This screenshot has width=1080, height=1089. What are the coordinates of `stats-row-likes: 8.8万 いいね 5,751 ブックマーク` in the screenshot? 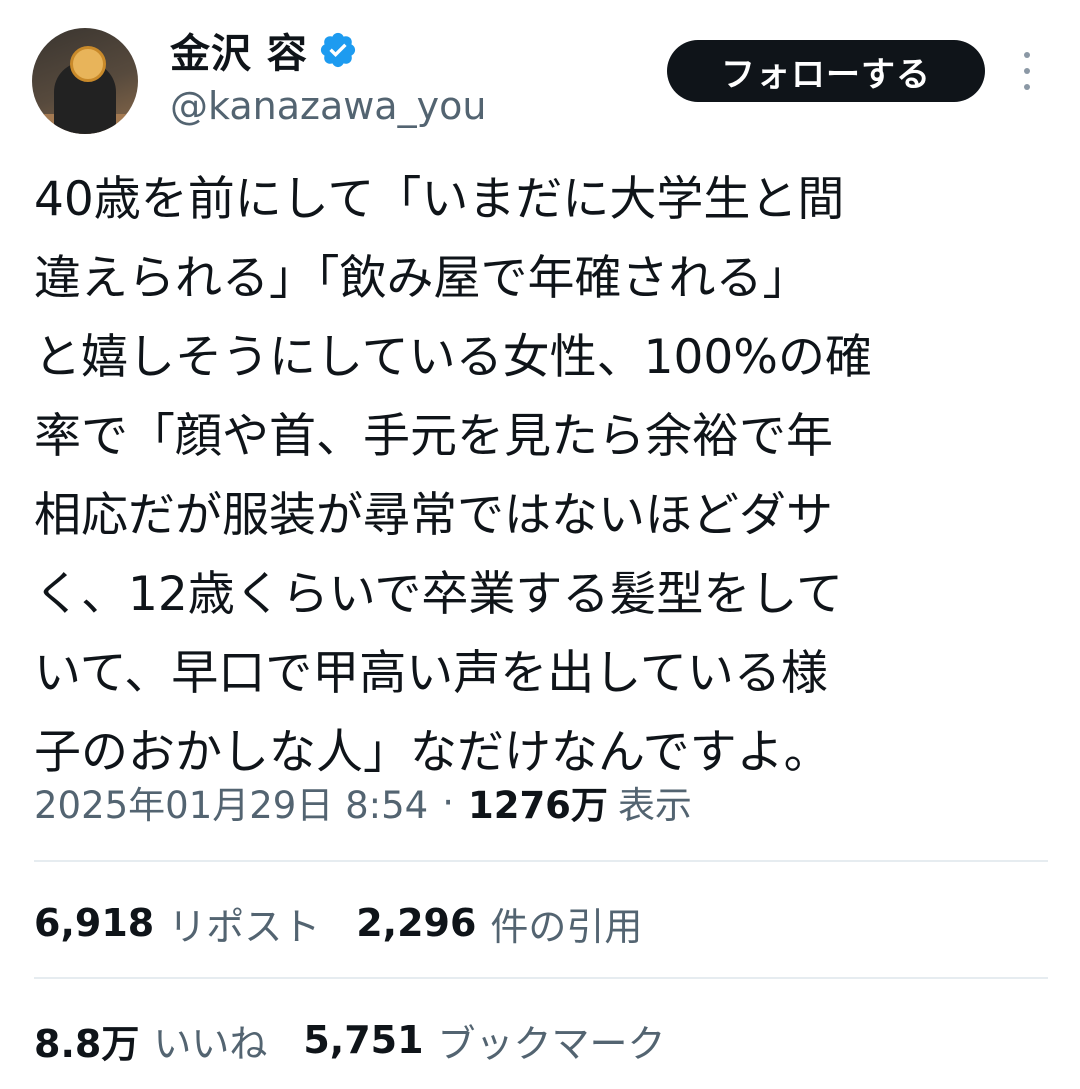 It's located at (368, 1040).